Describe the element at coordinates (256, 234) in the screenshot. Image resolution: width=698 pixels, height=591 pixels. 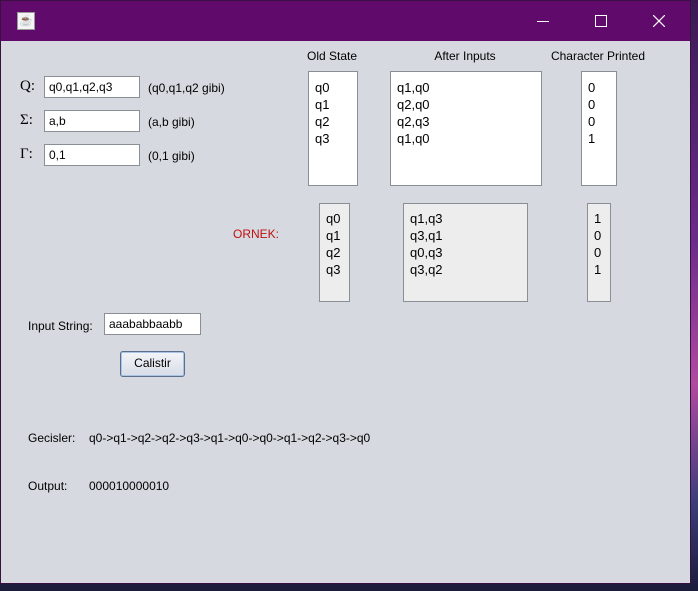
I see `example-label: ORNEK:` at that location.